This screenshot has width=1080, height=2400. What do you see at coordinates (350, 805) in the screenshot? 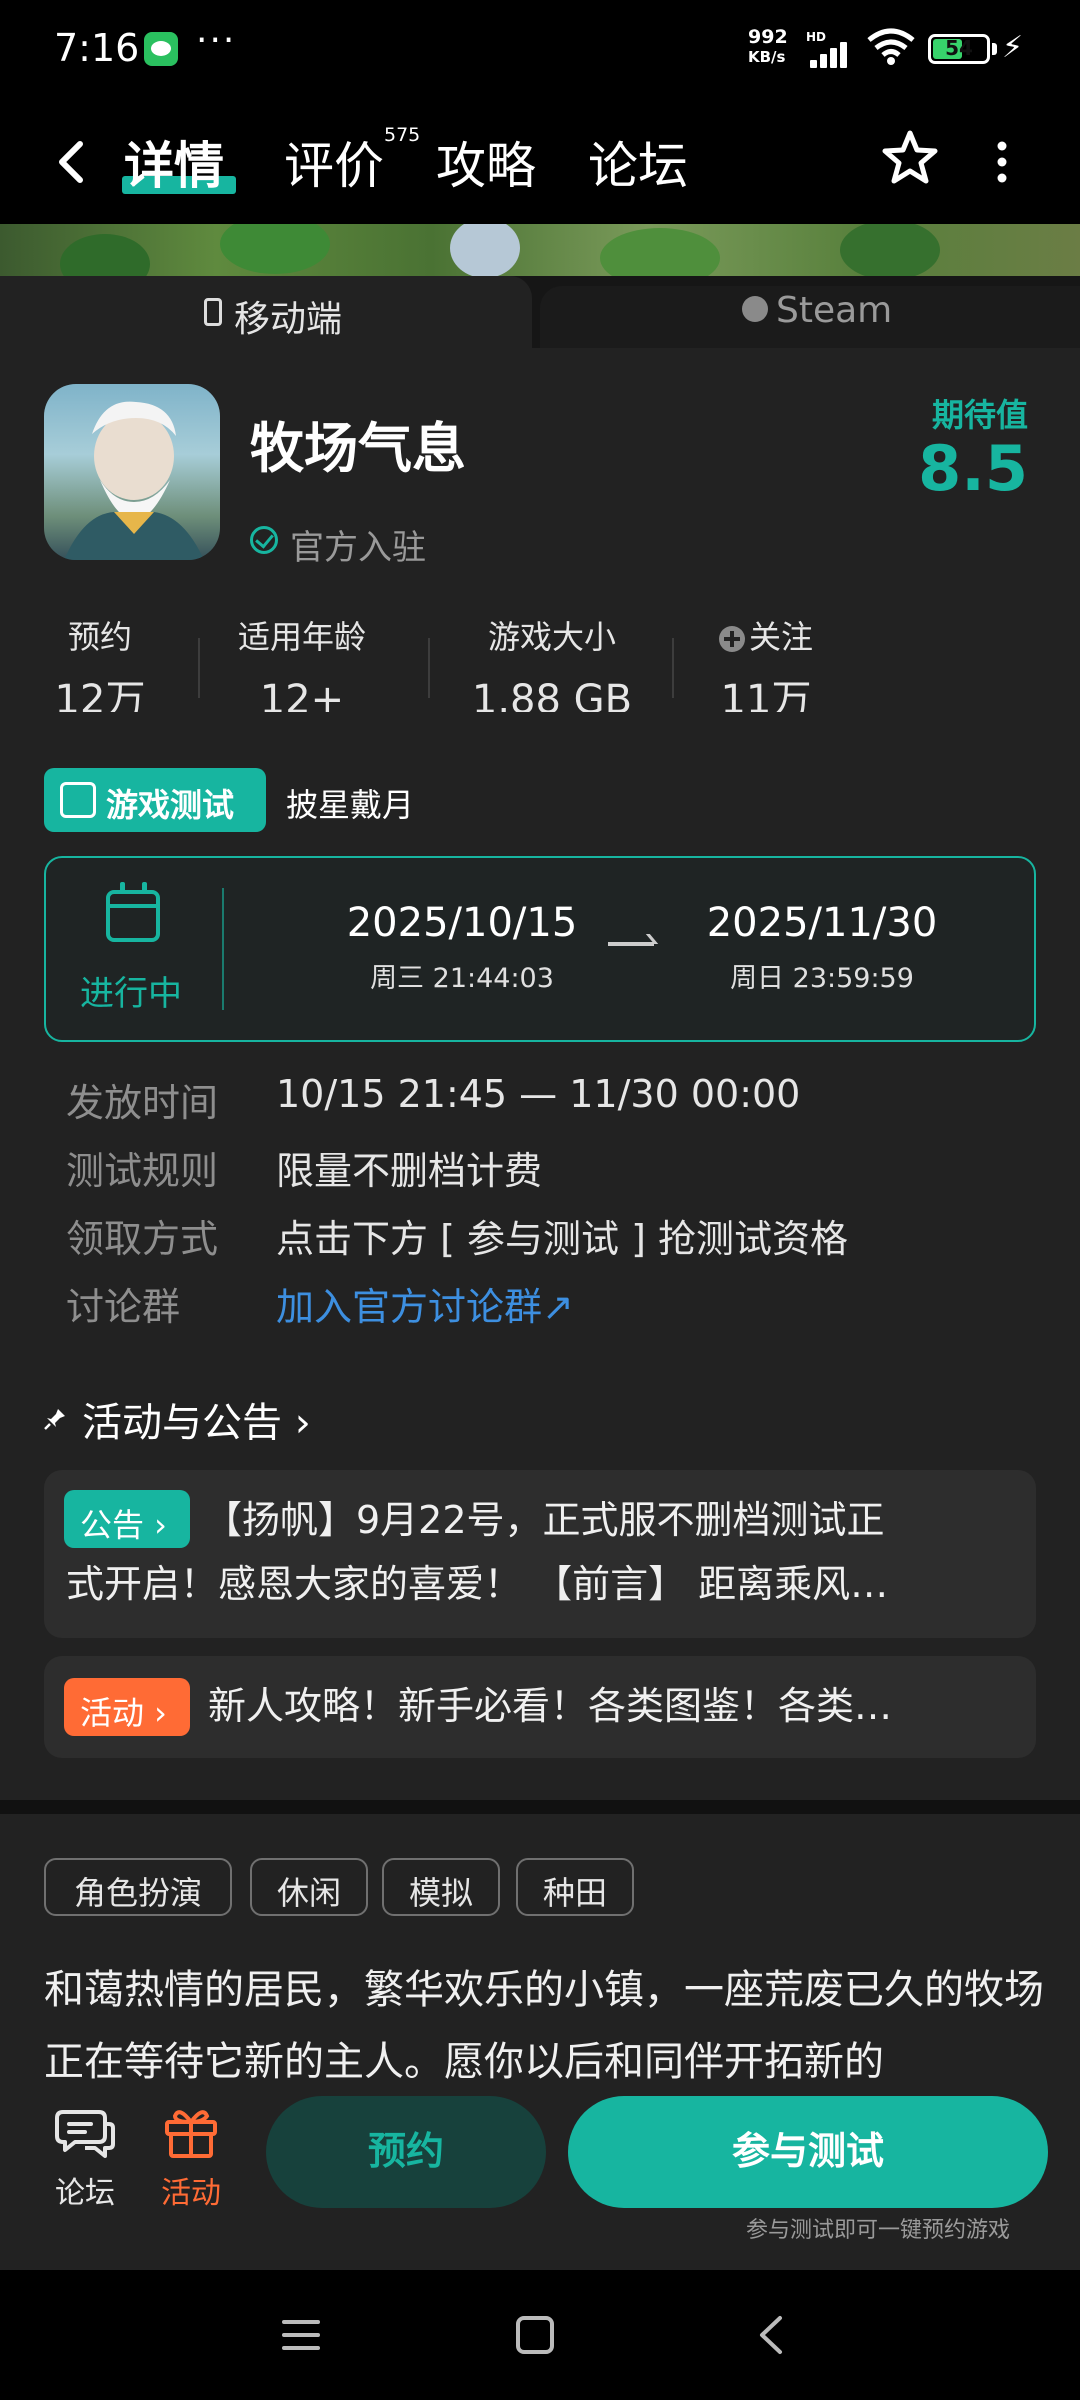
I see `test-name: 披星戴月` at bounding box center [350, 805].